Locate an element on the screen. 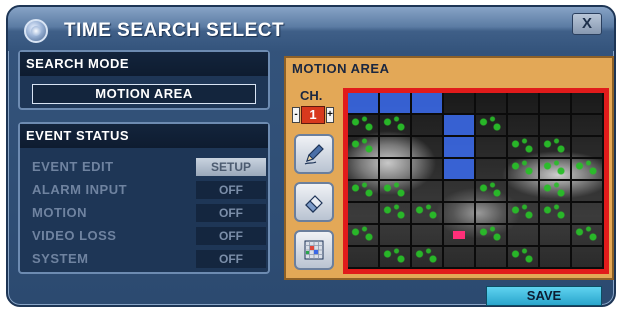 The image size is (622, 311). pen-tool-button is located at coordinates (314, 154).